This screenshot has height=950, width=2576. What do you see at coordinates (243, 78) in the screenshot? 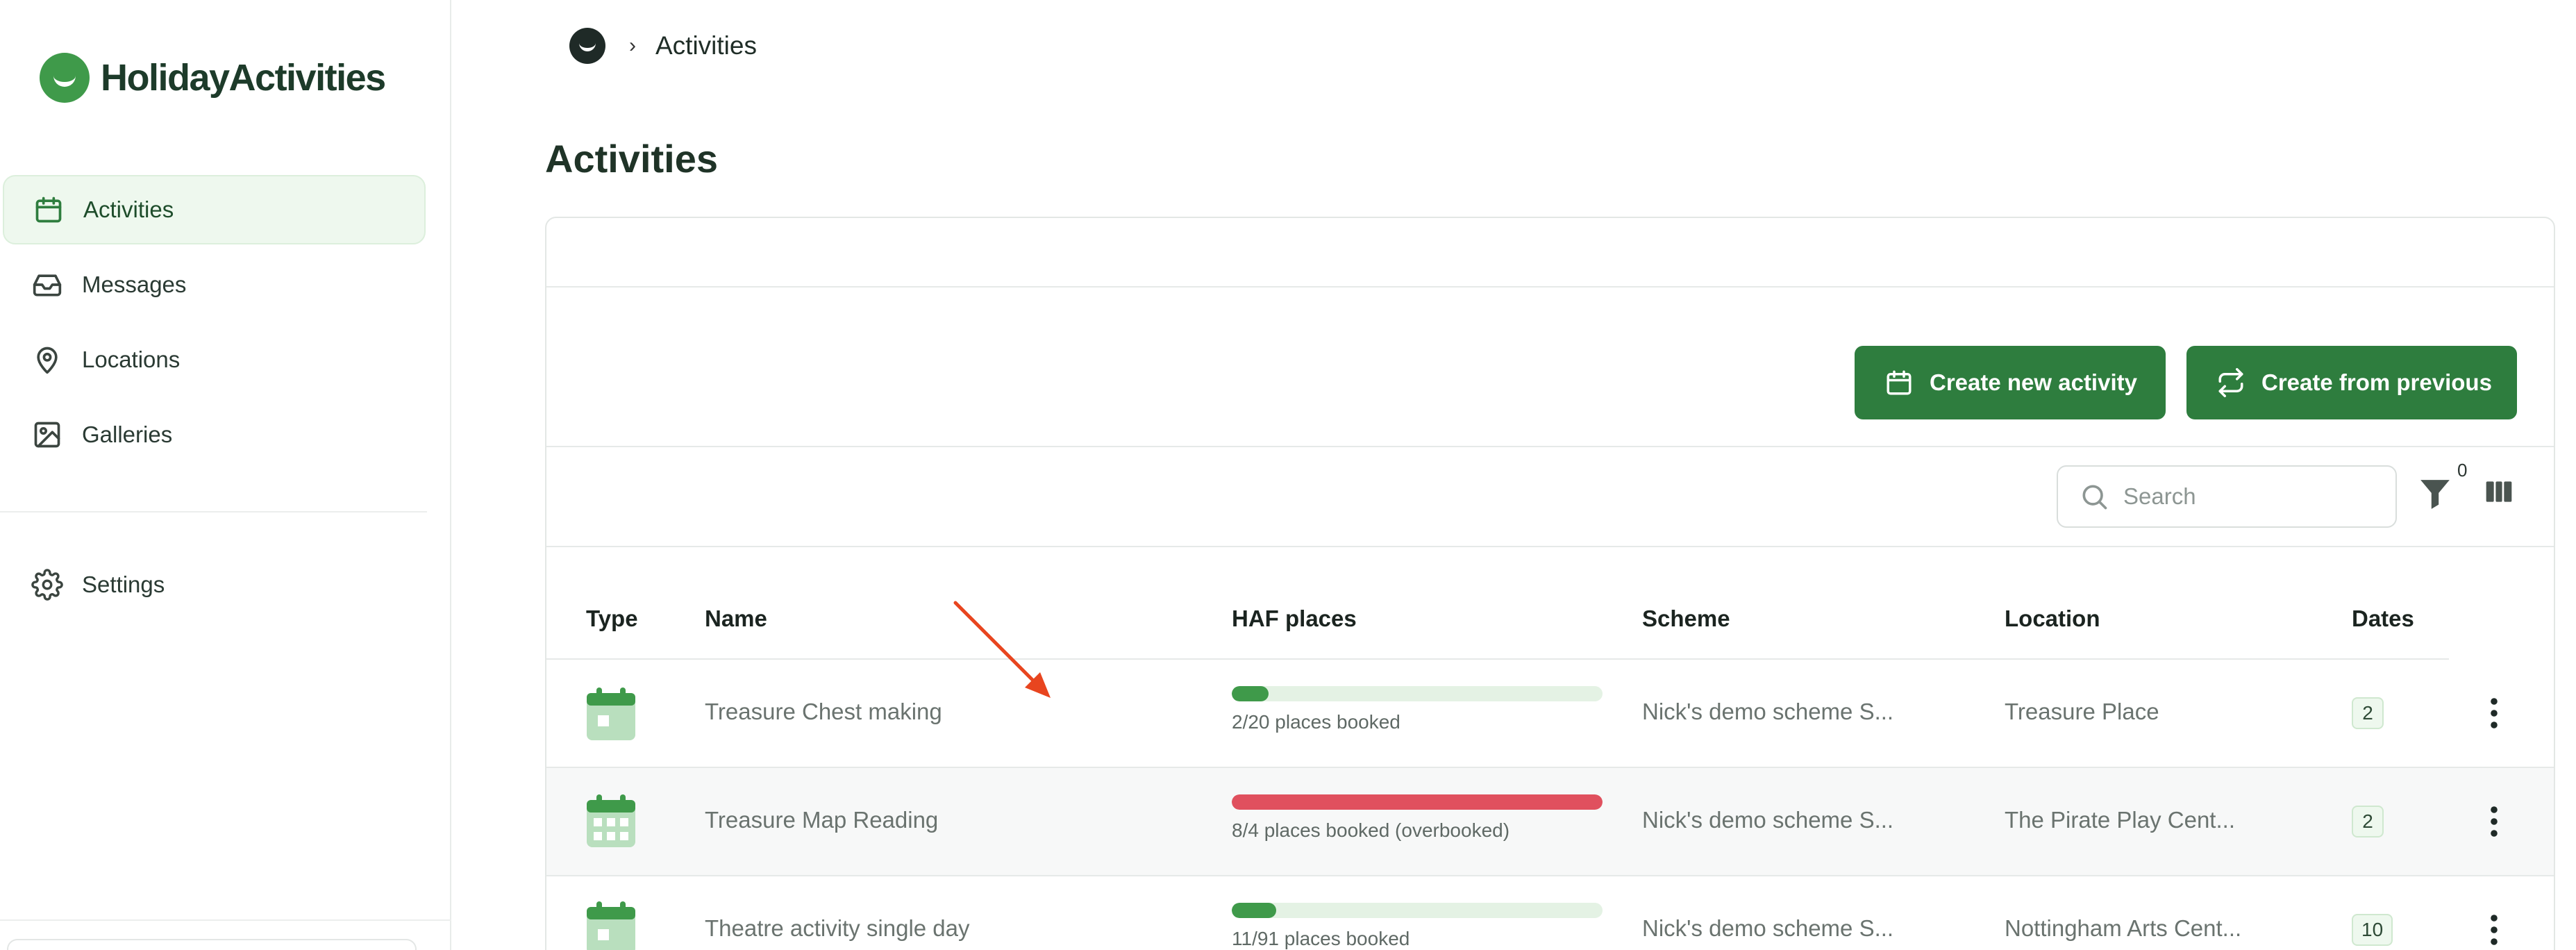
I see `app-name: HolidayActivities` at bounding box center [243, 78].